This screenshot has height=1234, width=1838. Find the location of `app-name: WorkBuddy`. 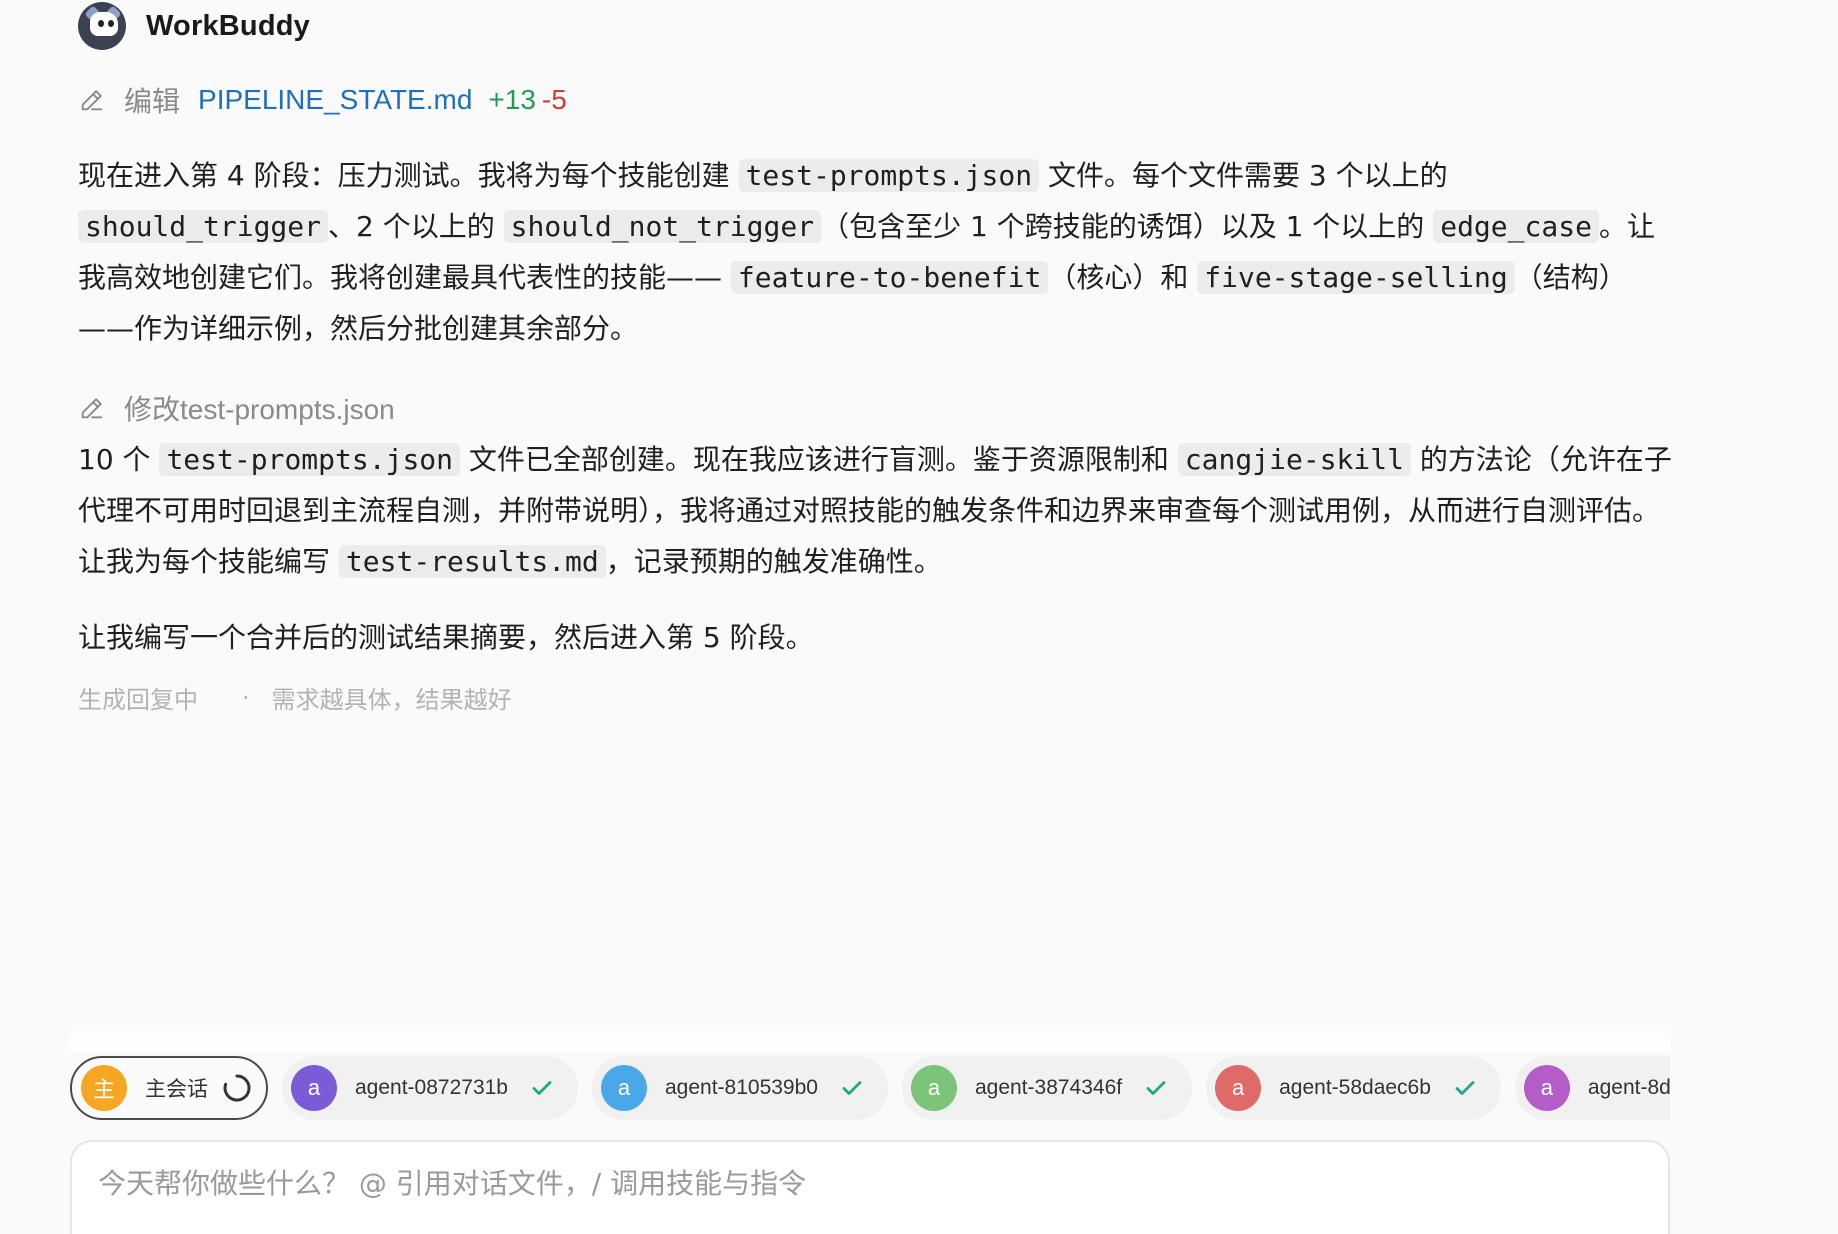

app-name: WorkBuddy is located at coordinates (228, 25).